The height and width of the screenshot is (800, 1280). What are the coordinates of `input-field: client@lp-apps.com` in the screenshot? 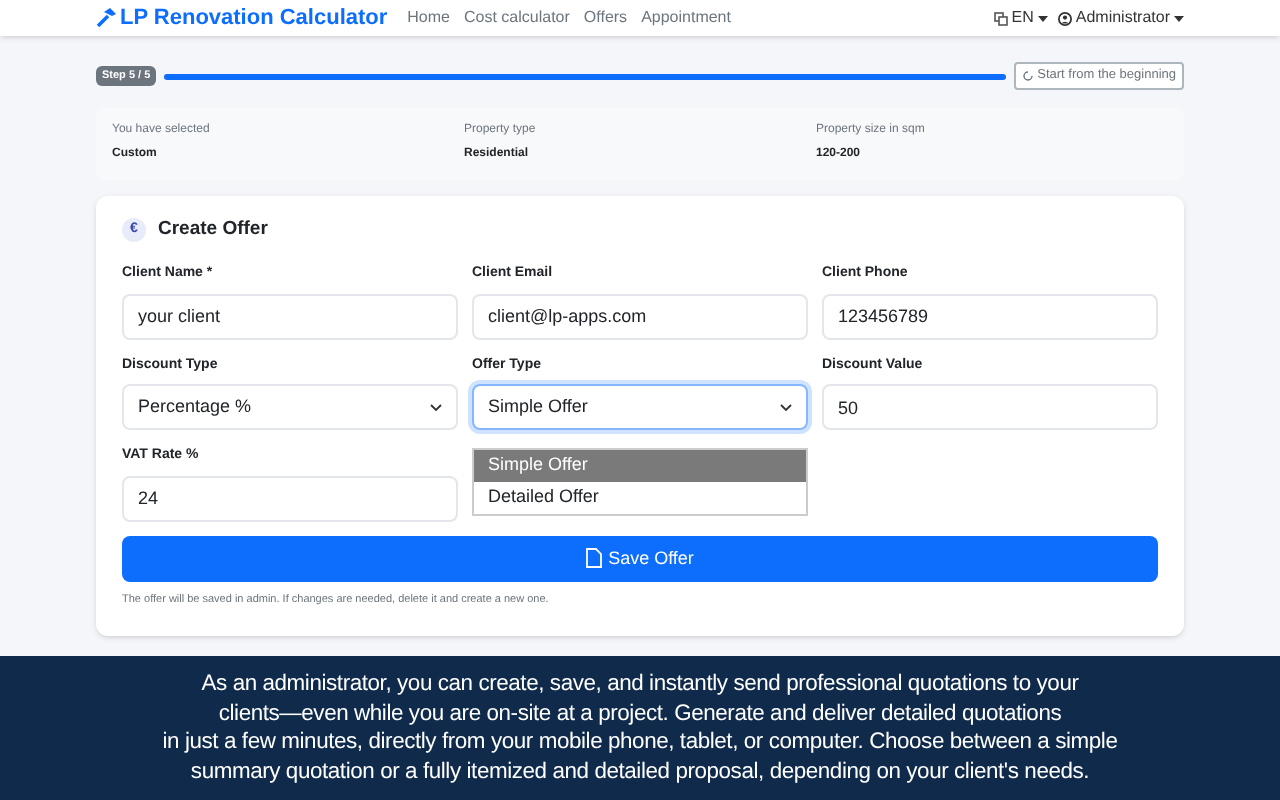 It's located at (640, 316).